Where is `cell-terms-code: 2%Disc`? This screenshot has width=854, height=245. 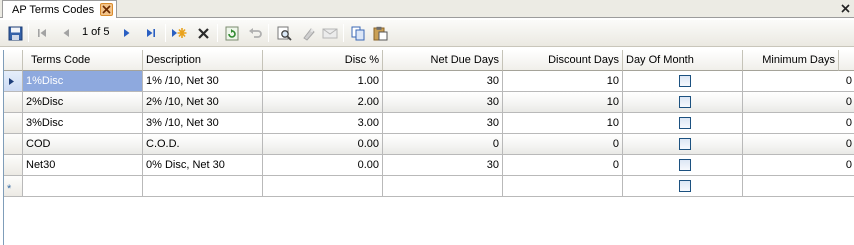 cell-terms-code: 2%Disc is located at coordinates (83, 102).